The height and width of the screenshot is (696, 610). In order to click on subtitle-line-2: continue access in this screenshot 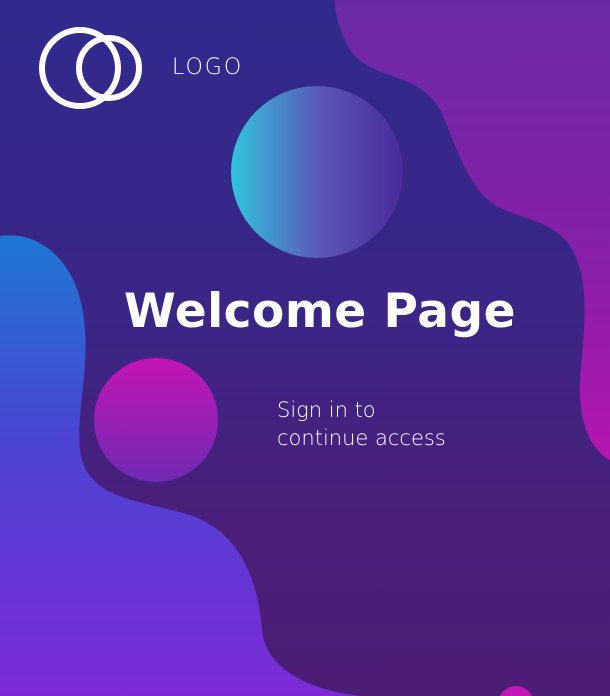, I will do `click(361, 438)`.